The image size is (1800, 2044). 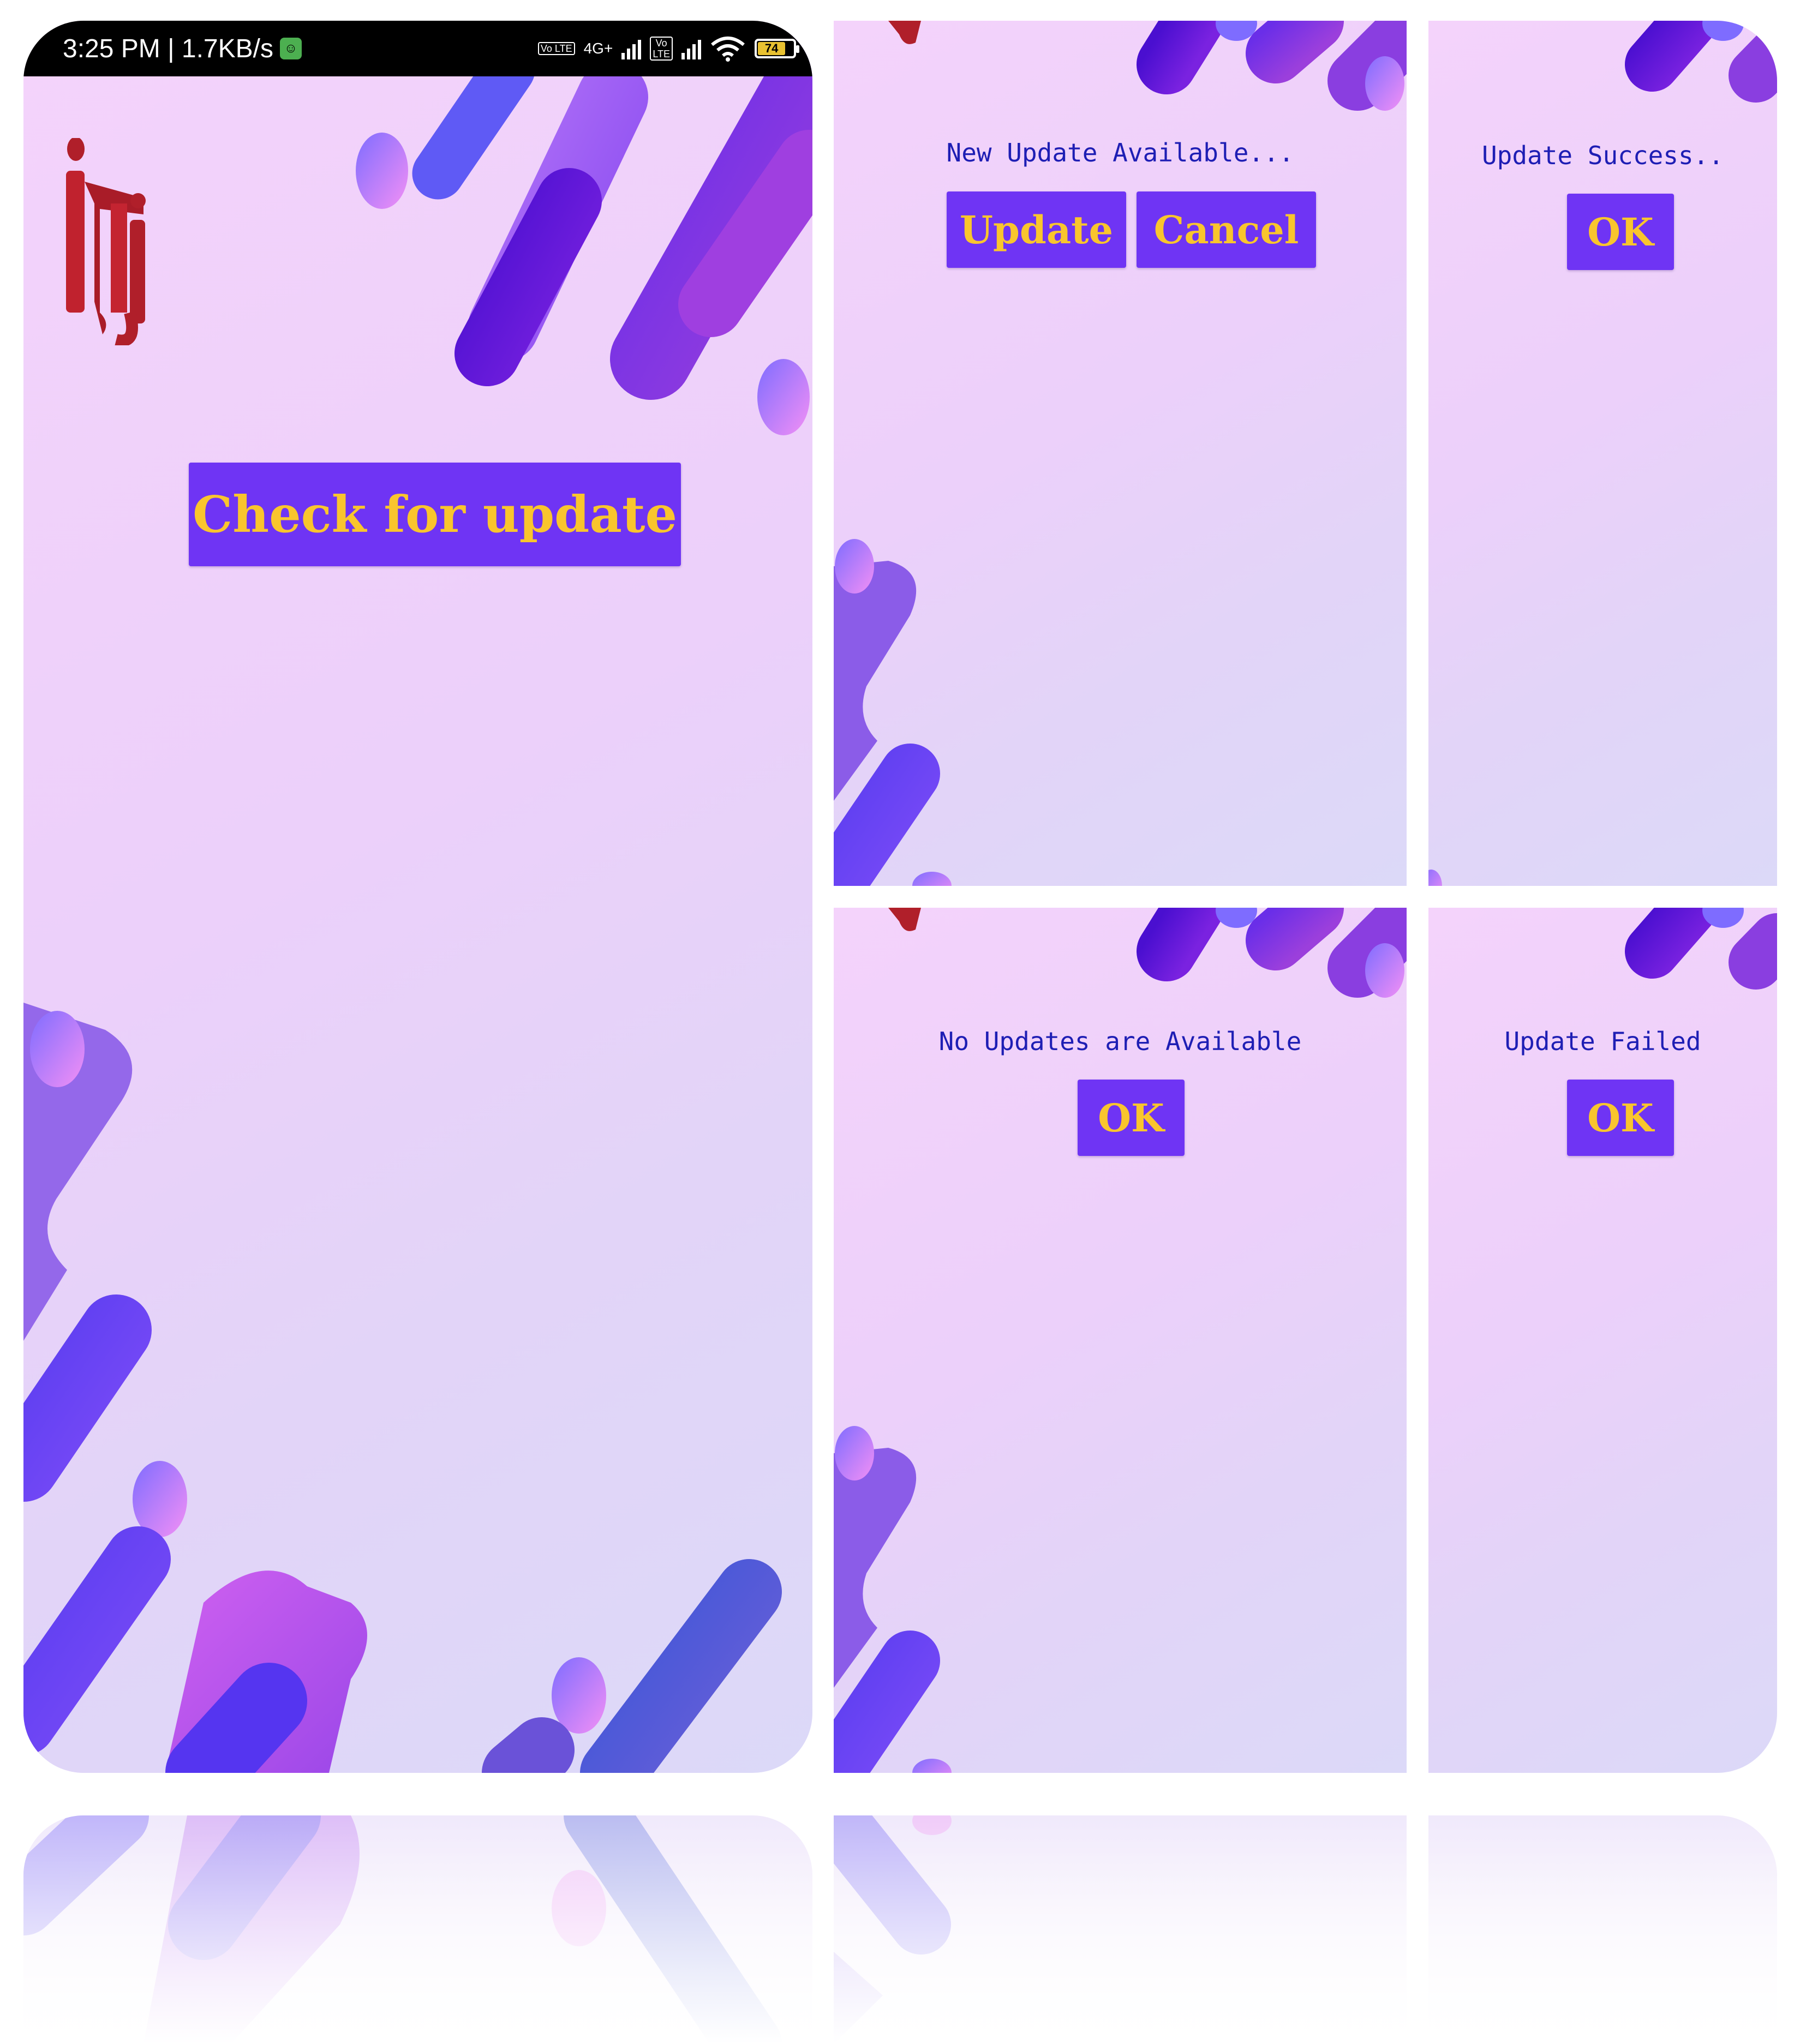 I want to click on cancel-button: Cancel, so click(x=1226, y=229).